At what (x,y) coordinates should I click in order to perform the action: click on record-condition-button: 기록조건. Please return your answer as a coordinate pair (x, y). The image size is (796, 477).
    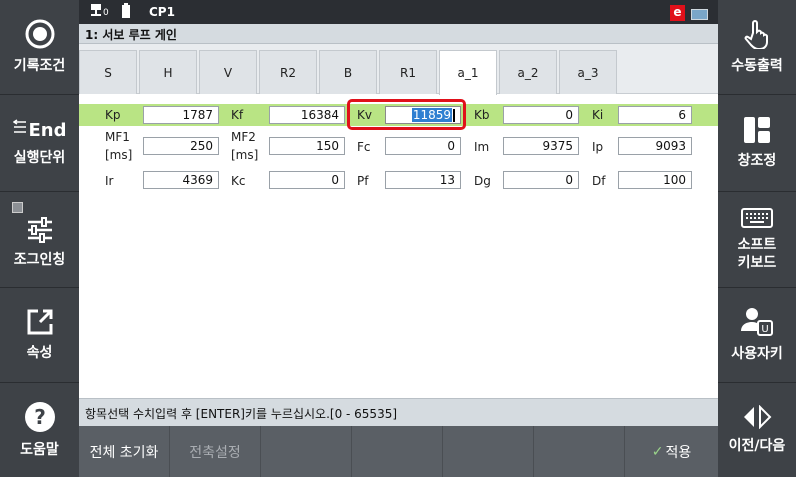
    Looking at the image, I should click on (39, 47).